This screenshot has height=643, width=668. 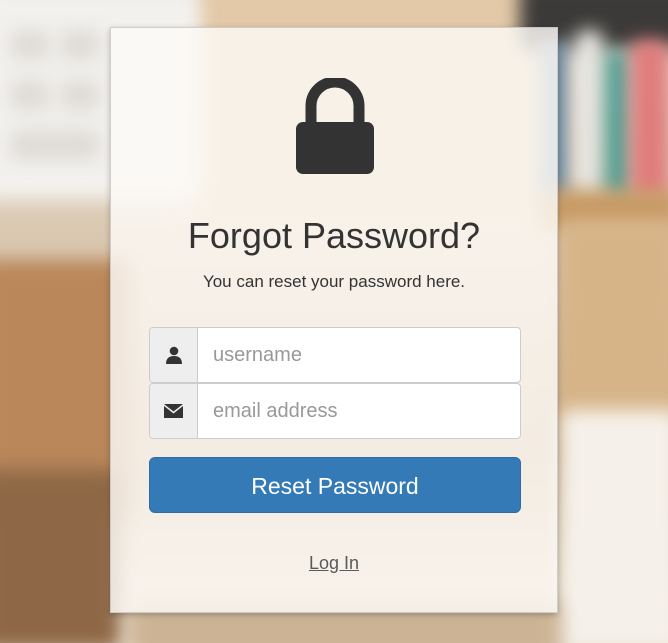 I want to click on envelope-icon, so click(x=174, y=411).